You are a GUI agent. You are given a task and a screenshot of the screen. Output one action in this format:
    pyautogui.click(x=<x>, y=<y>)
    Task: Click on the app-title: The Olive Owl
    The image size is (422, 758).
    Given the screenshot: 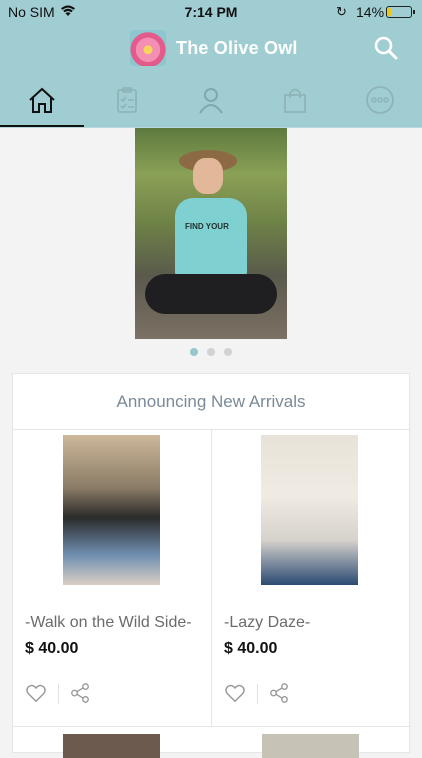 What is the action you would take?
    pyautogui.click(x=237, y=48)
    